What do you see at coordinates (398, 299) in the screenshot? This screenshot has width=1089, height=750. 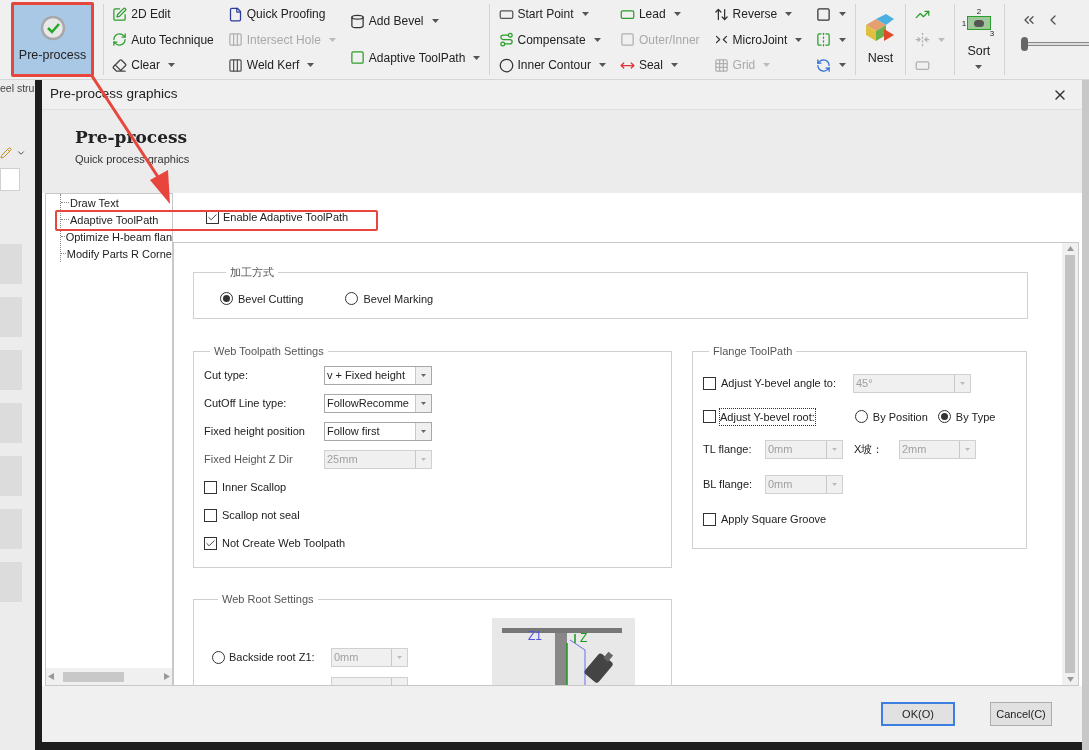 I see `label: Bevel Marking` at bounding box center [398, 299].